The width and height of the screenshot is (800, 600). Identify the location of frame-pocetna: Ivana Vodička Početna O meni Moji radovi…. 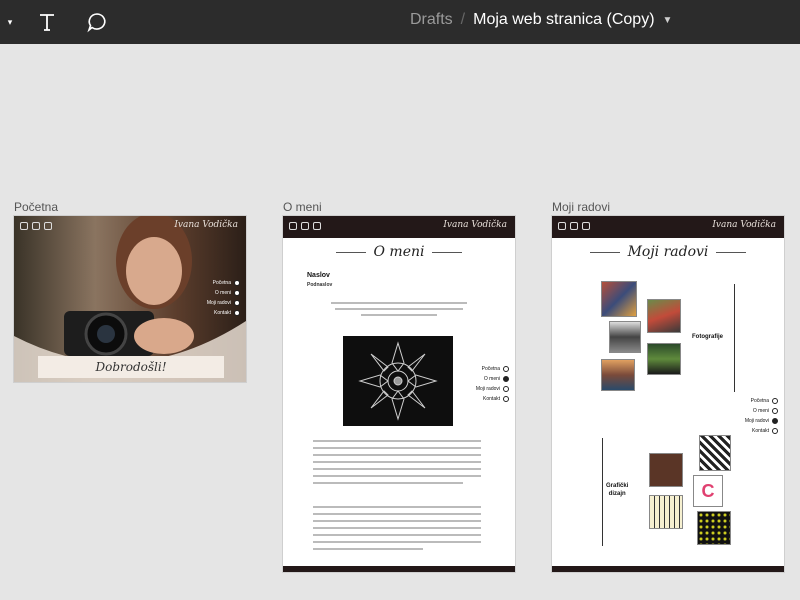
(130, 299).